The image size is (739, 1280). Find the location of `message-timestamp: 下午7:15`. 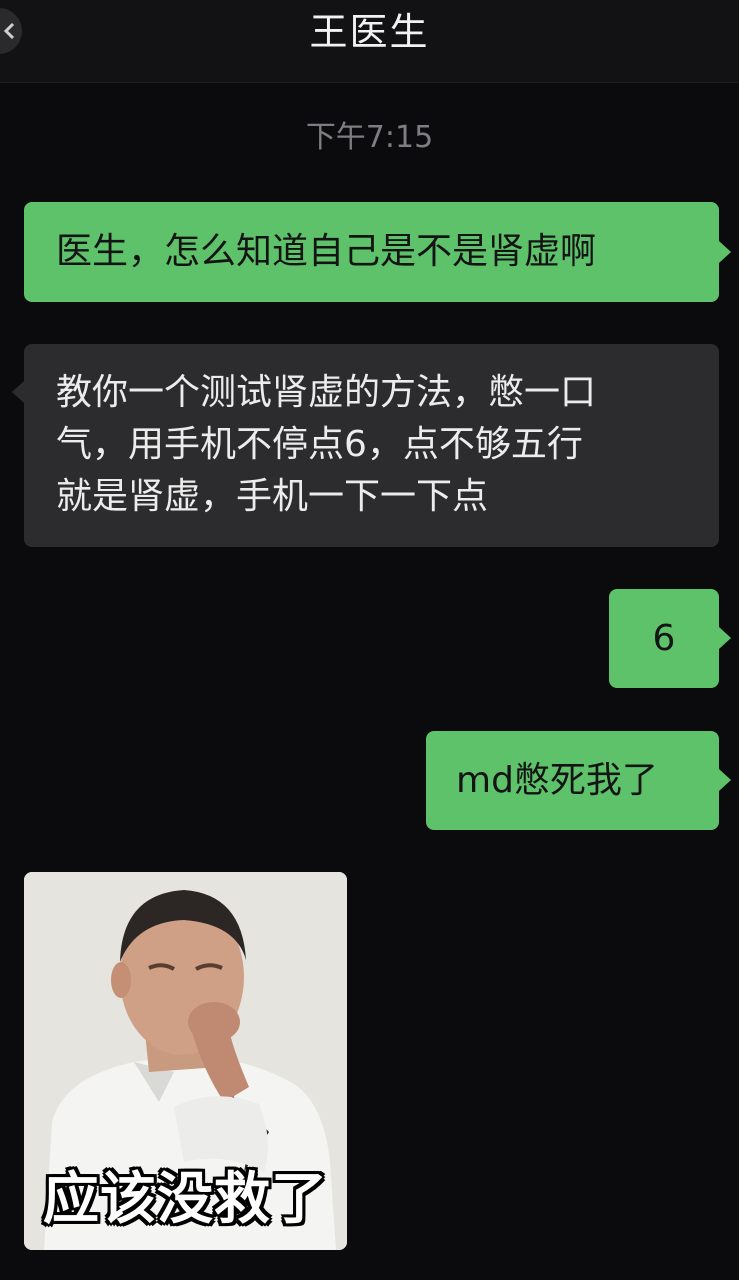

message-timestamp: 下午7:15 is located at coordinates (369, 137).